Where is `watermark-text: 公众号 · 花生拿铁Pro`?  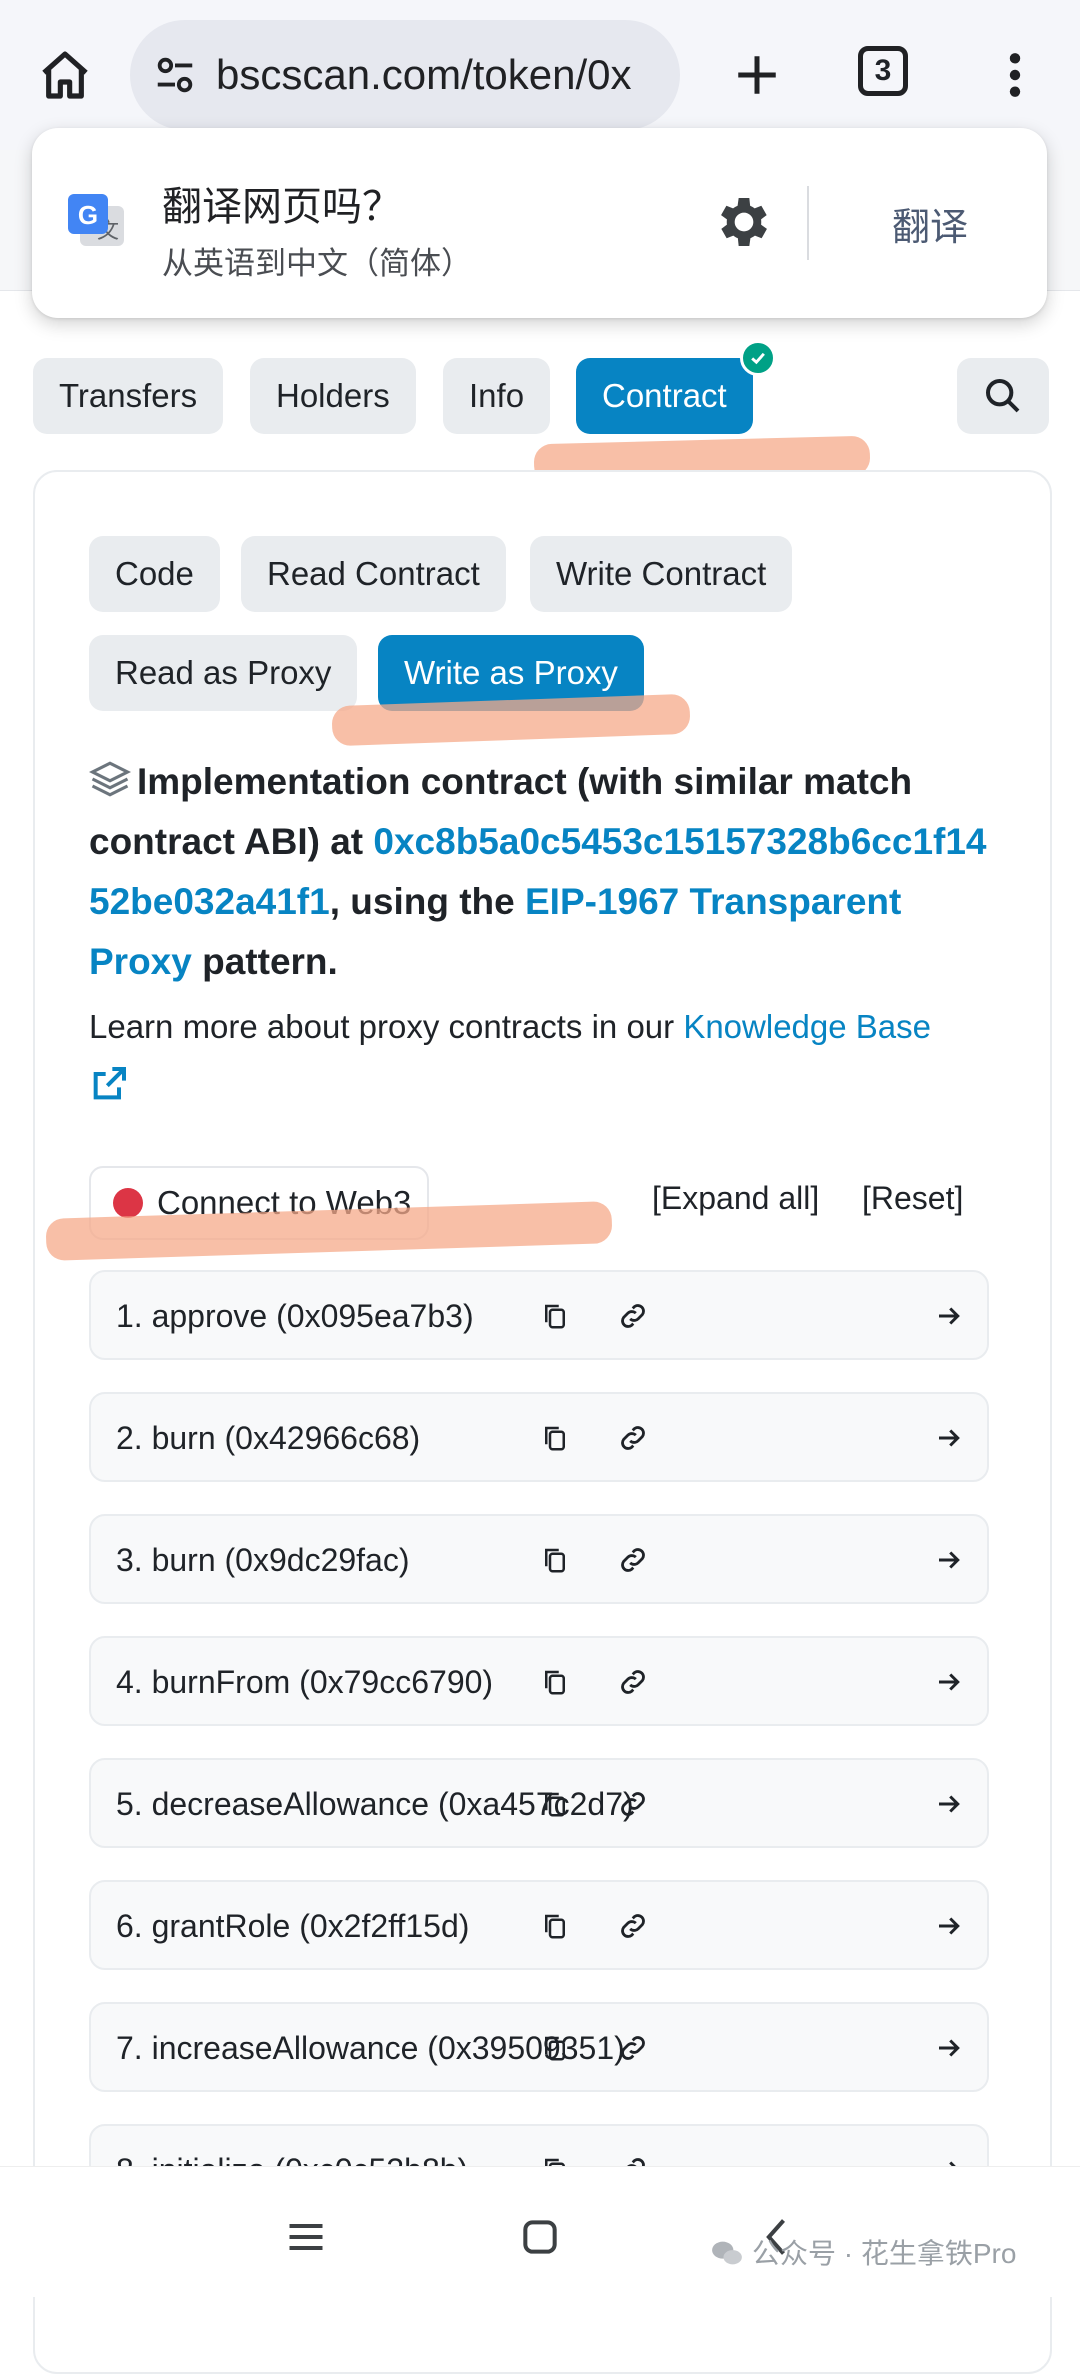 watermark-text: 公众号 · 花生拿铁Pro is located at coordinates (884, 2253).